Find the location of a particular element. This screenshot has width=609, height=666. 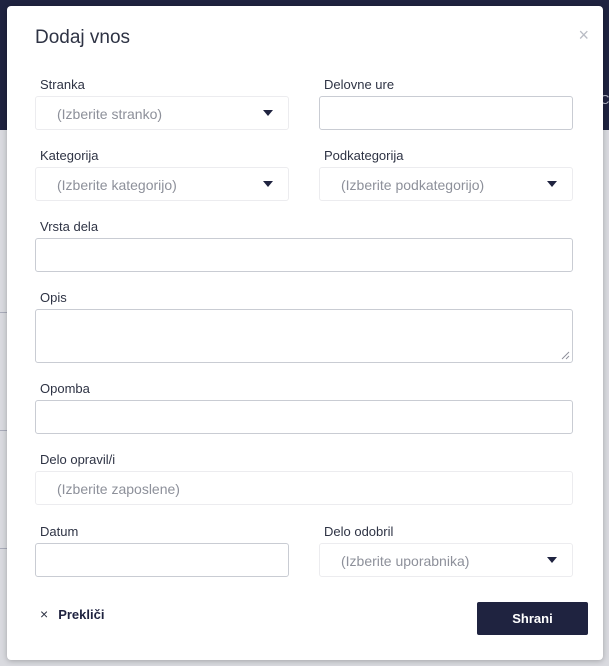

subcategory-label: Podkategorija is located at coordinates (364, 155).